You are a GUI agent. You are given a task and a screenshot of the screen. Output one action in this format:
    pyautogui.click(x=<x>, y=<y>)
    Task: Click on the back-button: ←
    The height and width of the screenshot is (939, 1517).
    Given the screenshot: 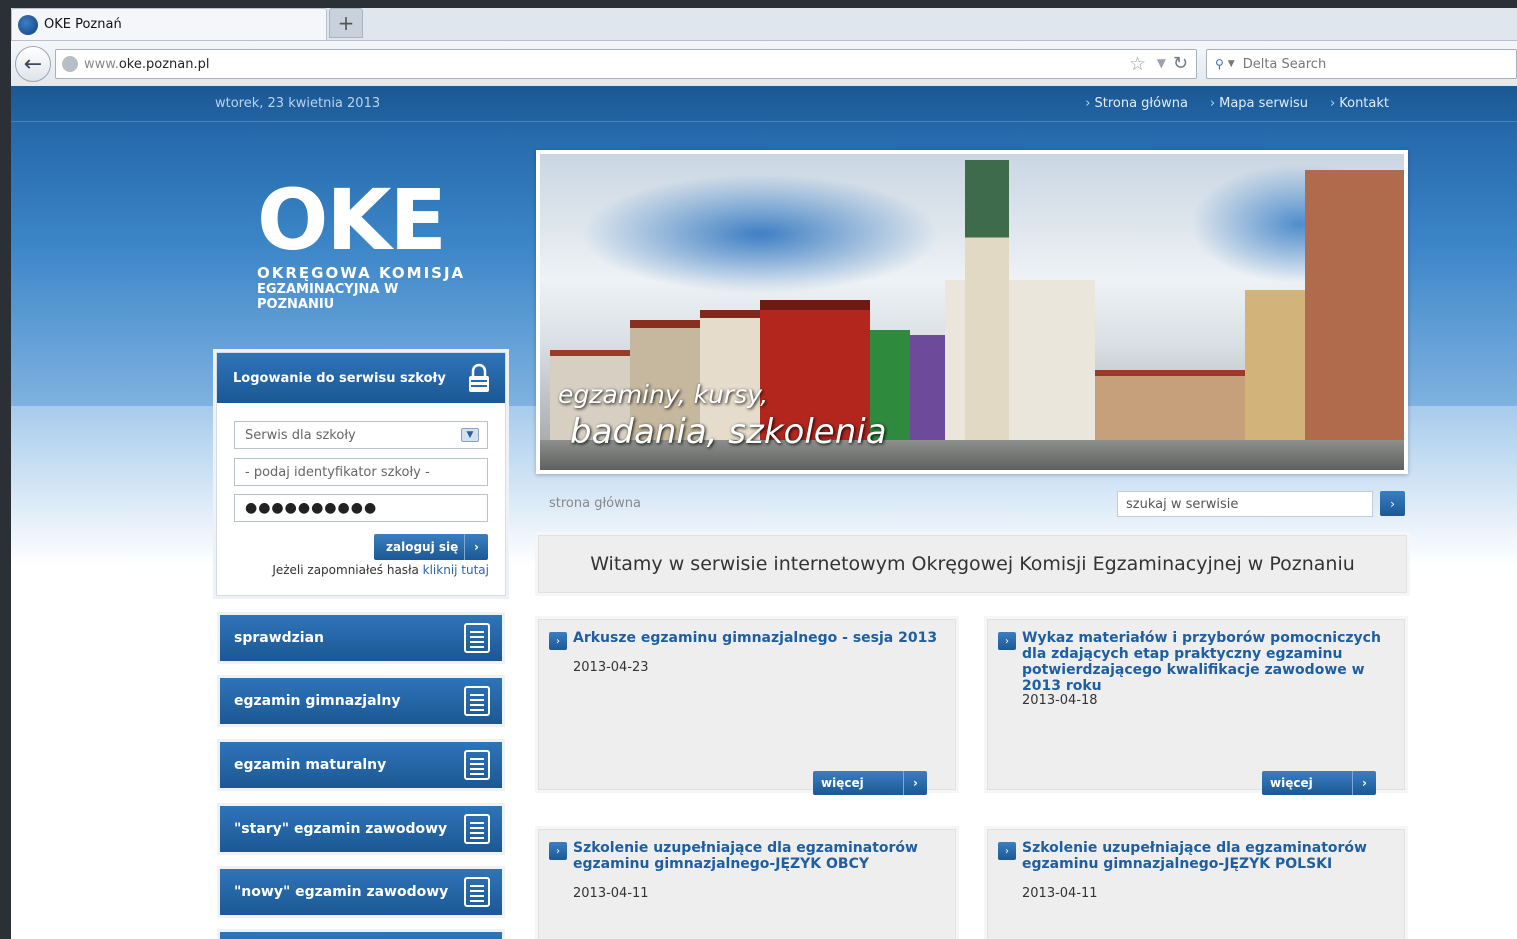 What is the action you would take?
    pyautogui.click(x=33, y=64)
    